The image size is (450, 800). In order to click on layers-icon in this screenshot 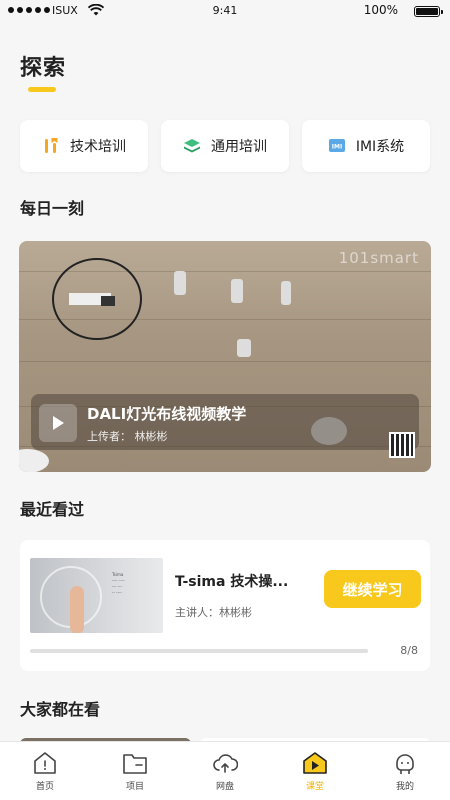, I will do `click(192, 146)`.